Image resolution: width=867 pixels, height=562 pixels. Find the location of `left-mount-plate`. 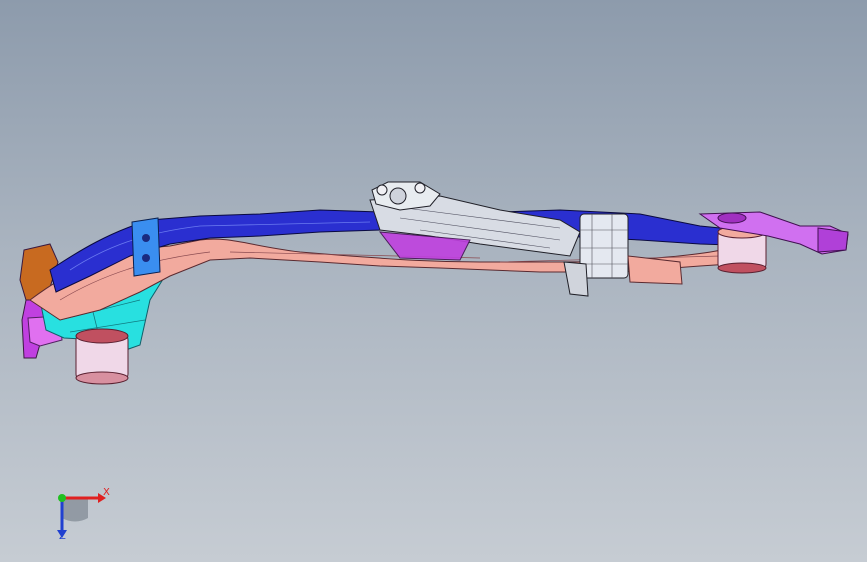

left-mount-plate is located at coordinates (146, 247).